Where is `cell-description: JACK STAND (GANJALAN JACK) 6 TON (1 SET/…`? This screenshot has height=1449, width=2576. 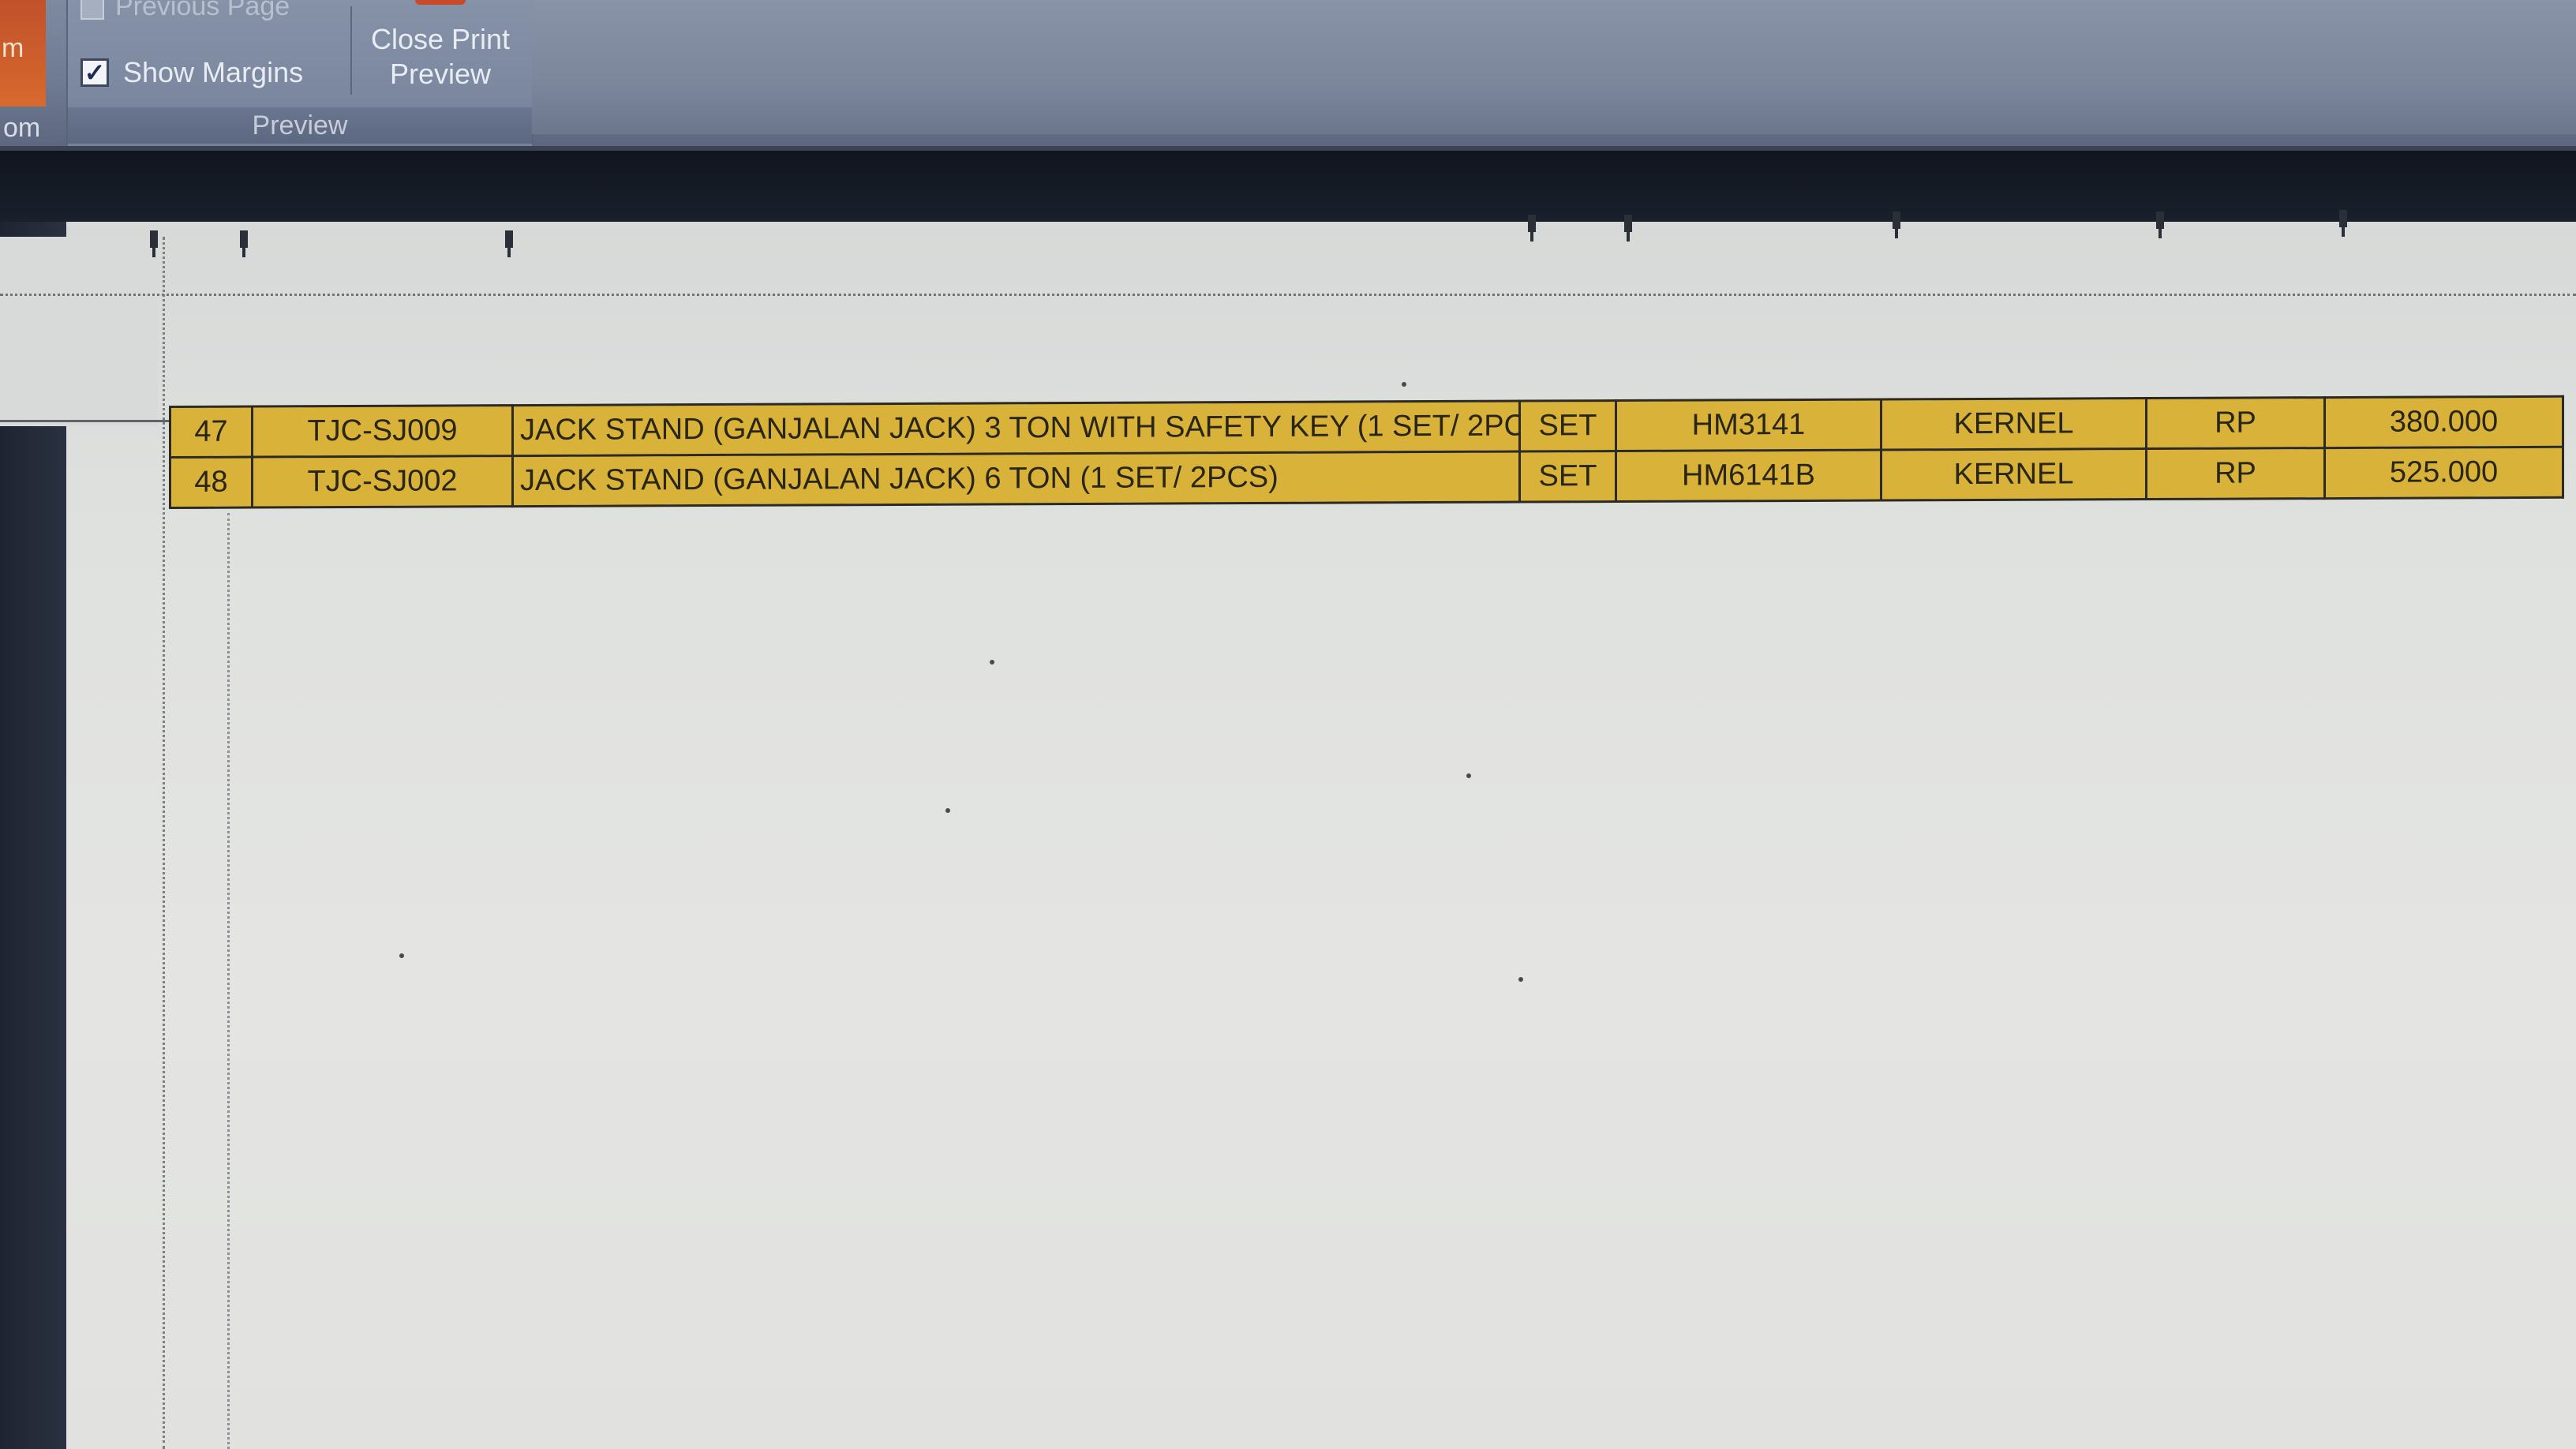
cell-description: JACK STAND (GANJALAN JACK) 6 TON (1 SET/… is located at coordinates (1016, 479).